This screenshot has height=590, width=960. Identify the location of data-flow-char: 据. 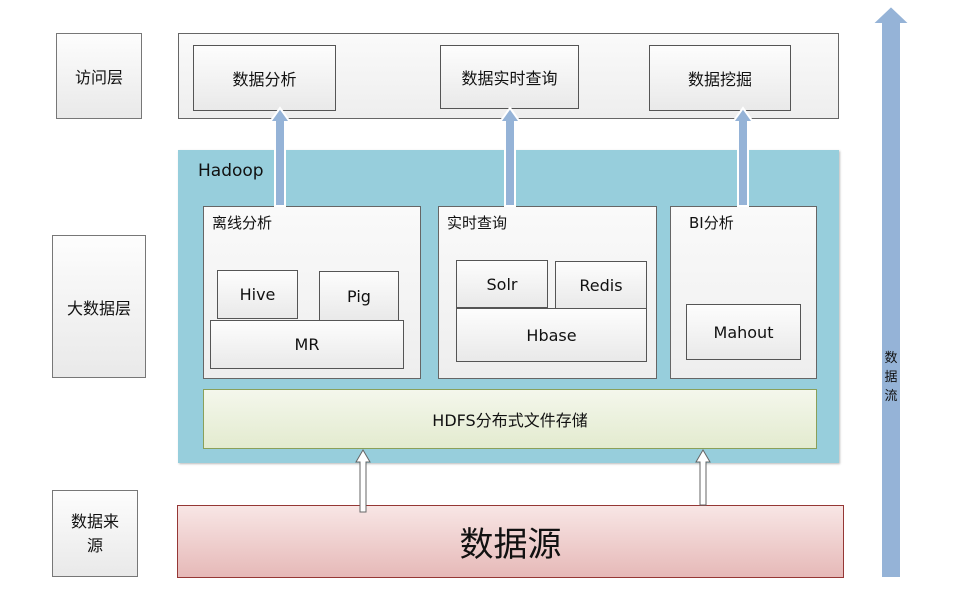
(891, 377).